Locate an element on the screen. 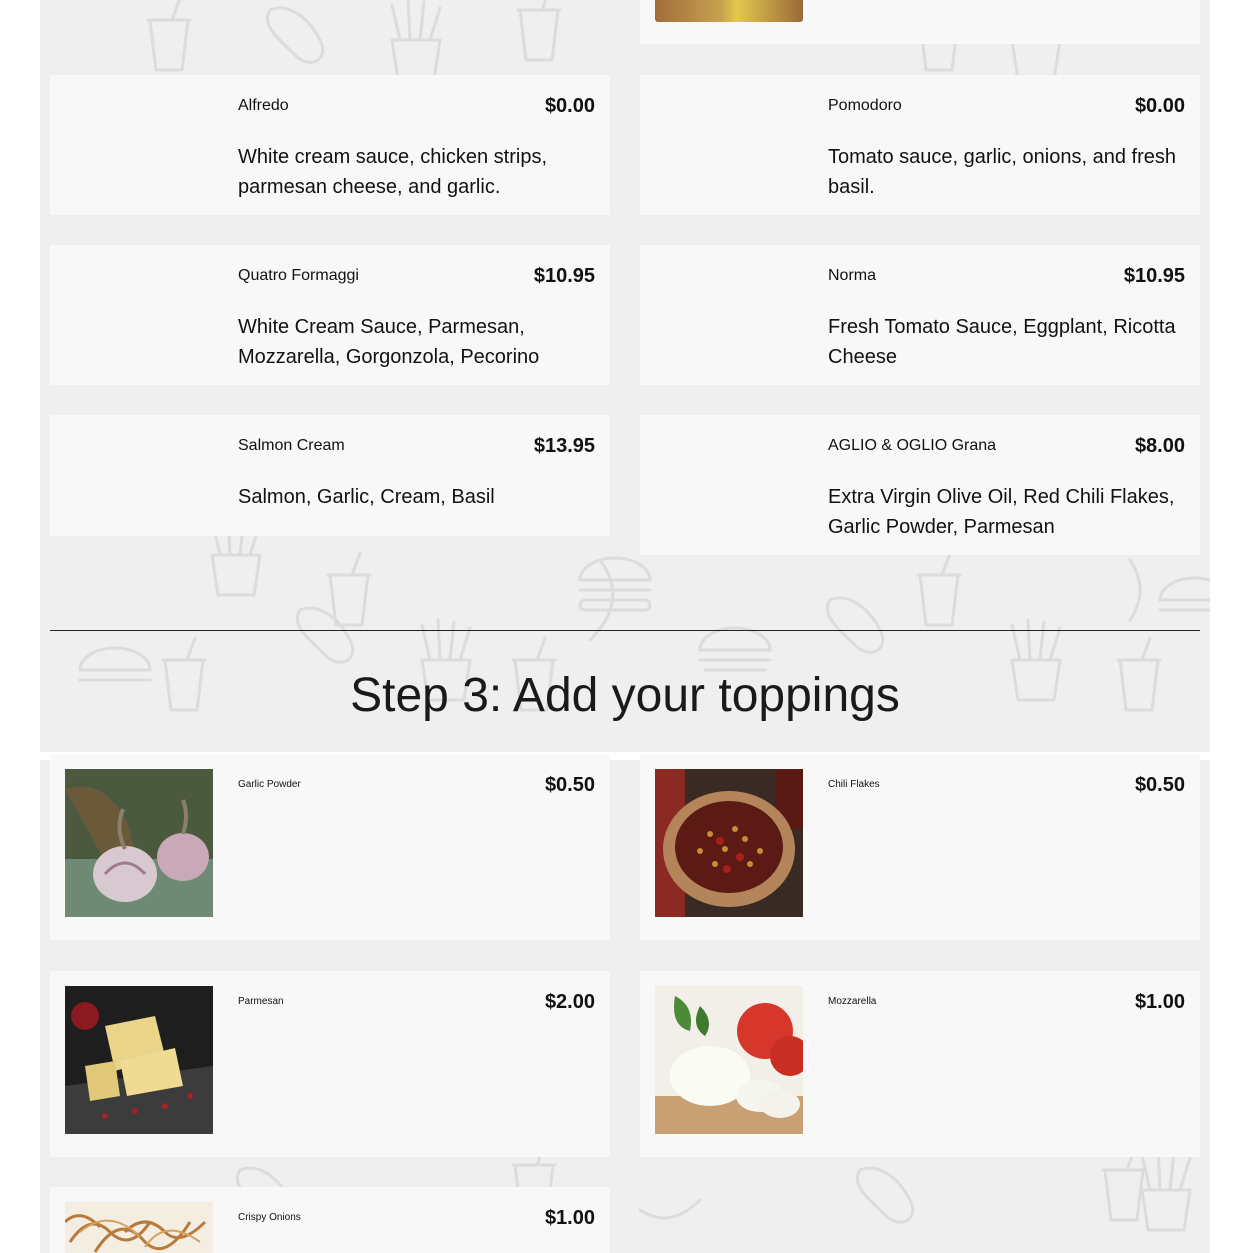 This screenshot has width=1250, height=1253. item-name: Chili Flakes is located at coordinates (854, 784).